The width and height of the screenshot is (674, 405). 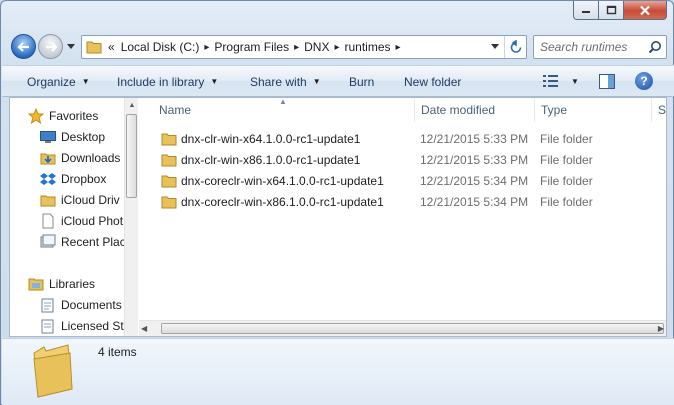 I want to click on file-name: dnx-coreclr-win-x64.1.0.0-rc1-update1, so click(x=272, y=180).